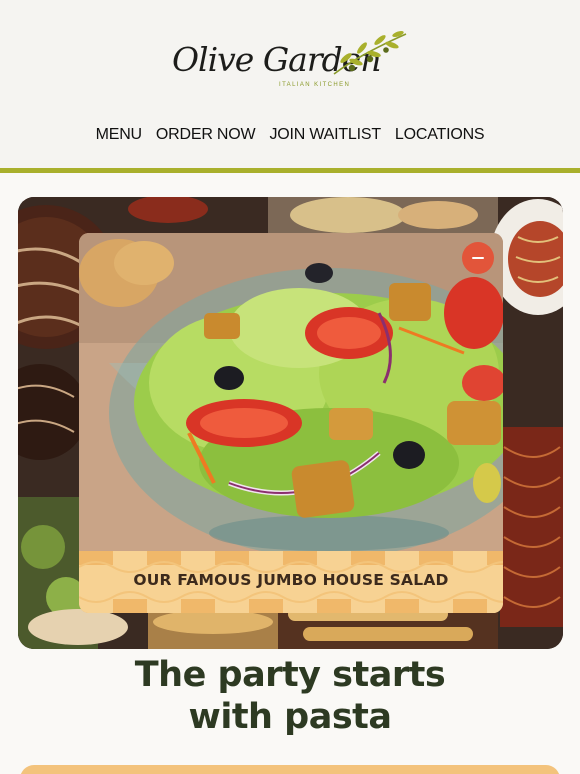 The image size is (580, 774). I want to click on nav-order-now-link: ORDER NOW, so click(206, 138).